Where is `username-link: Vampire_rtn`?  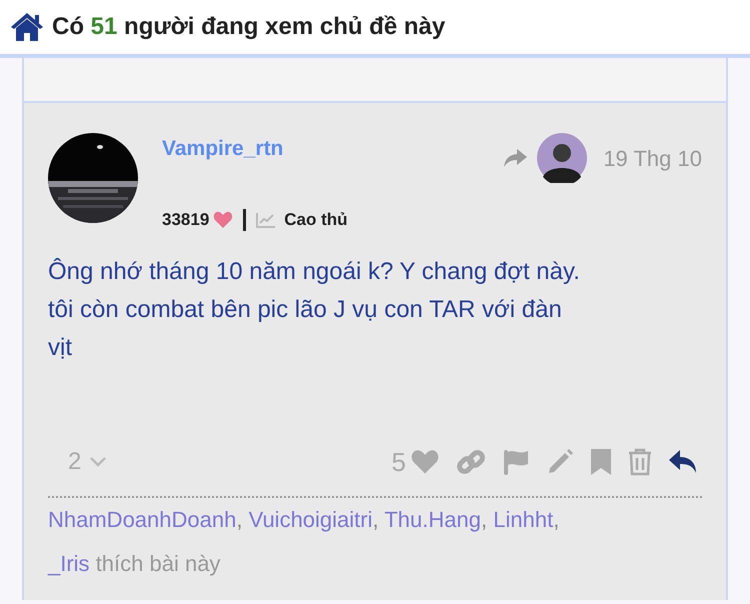 username-link: Vampire_rtn is located at coordinates (223, 148).